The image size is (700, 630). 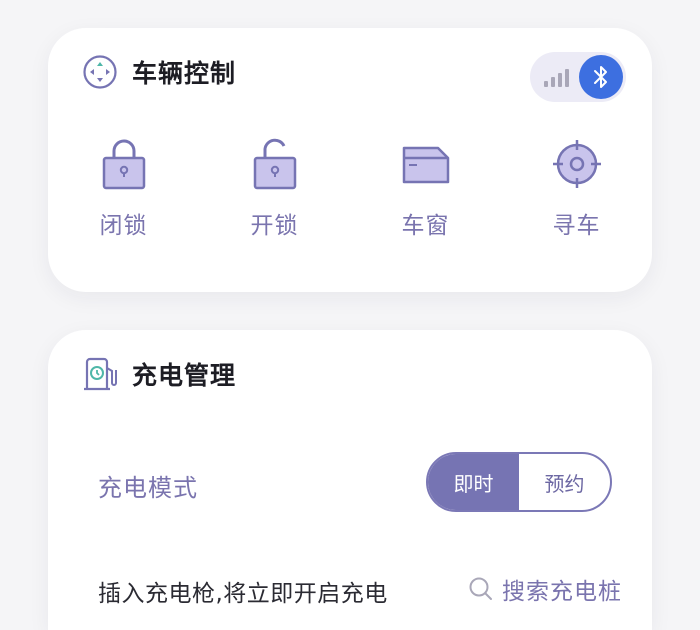 What do you see at coordinates (274, 164) in the screenshot?
I see `lock-open-icon` at bounding box center [274, 164].